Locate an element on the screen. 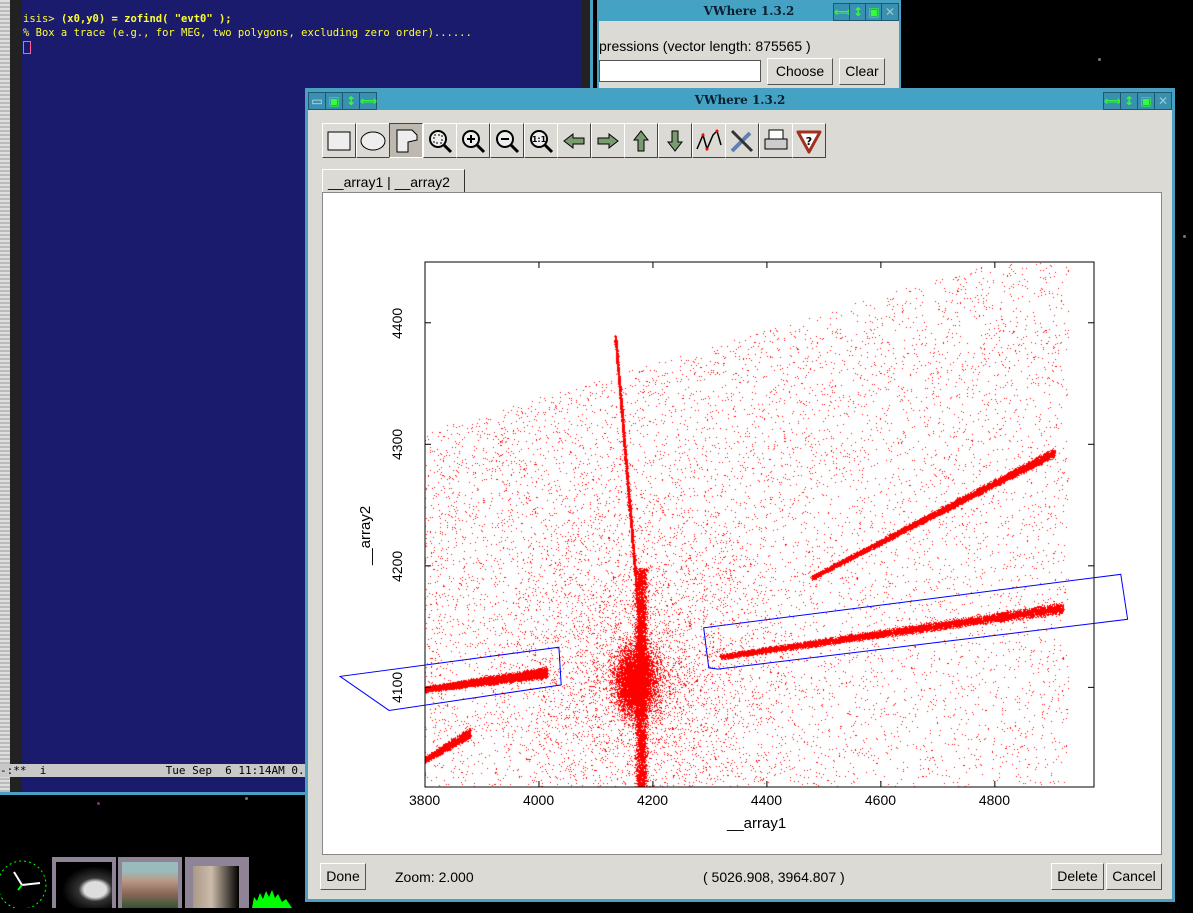  status-mode: -:** i is located at coordinates (23, 770).